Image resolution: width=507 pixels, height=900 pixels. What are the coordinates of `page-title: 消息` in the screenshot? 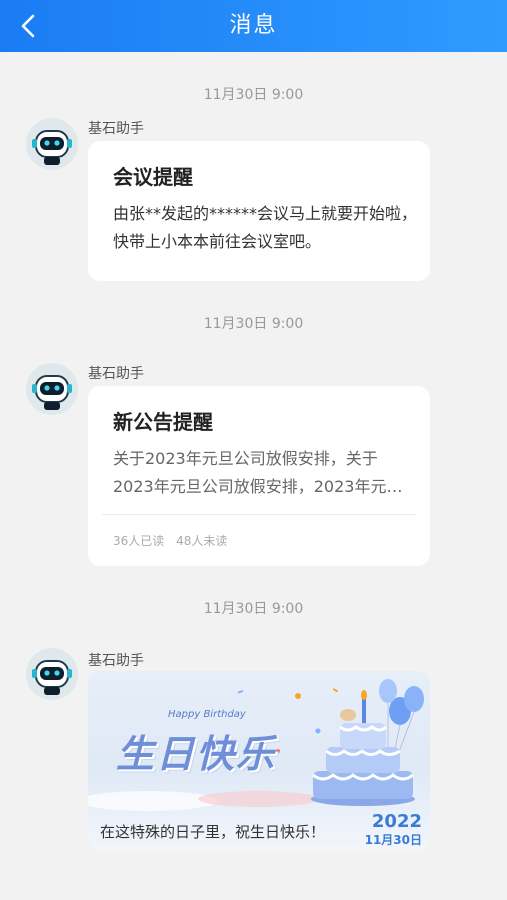 It's located at (253, 25).